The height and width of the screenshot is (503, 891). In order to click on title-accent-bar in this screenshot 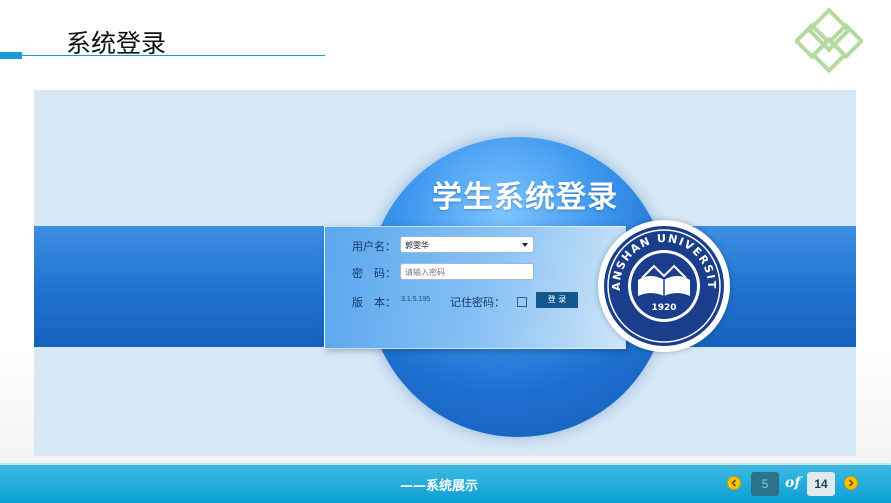, I will do `click(11, 55)`.